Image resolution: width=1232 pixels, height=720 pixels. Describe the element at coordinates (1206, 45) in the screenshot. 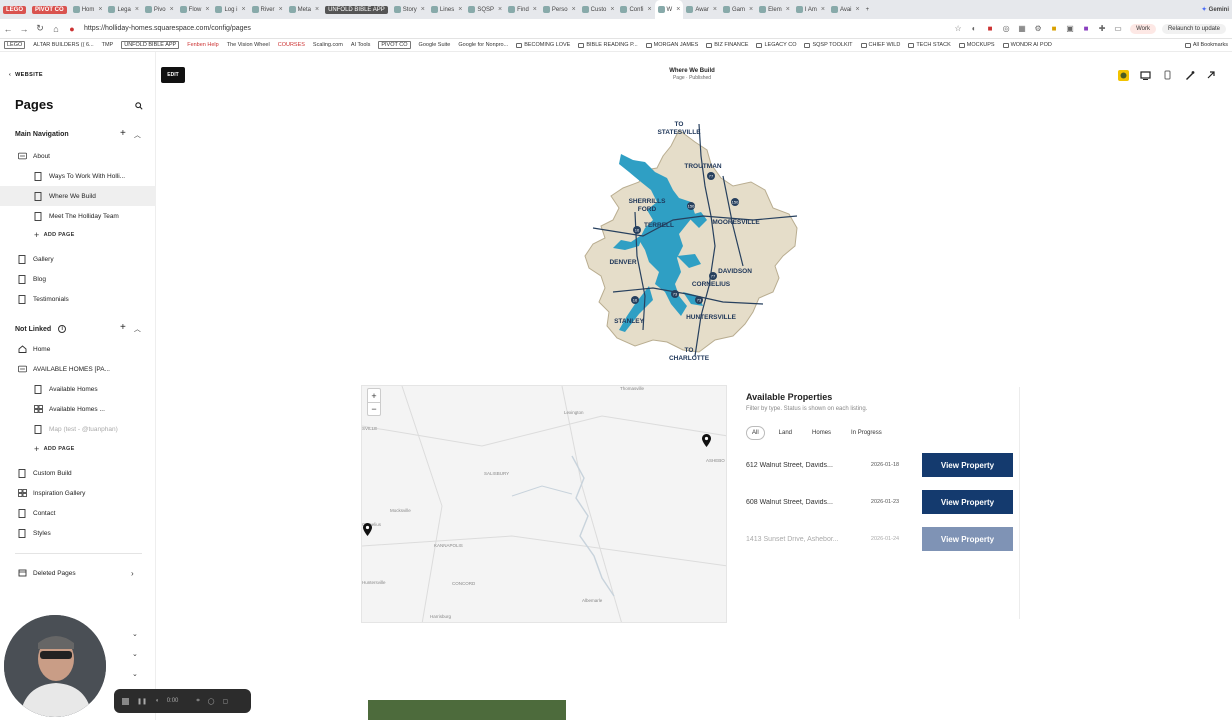

I see `all-bookmarks-folder: All Bookmarks` at that location.